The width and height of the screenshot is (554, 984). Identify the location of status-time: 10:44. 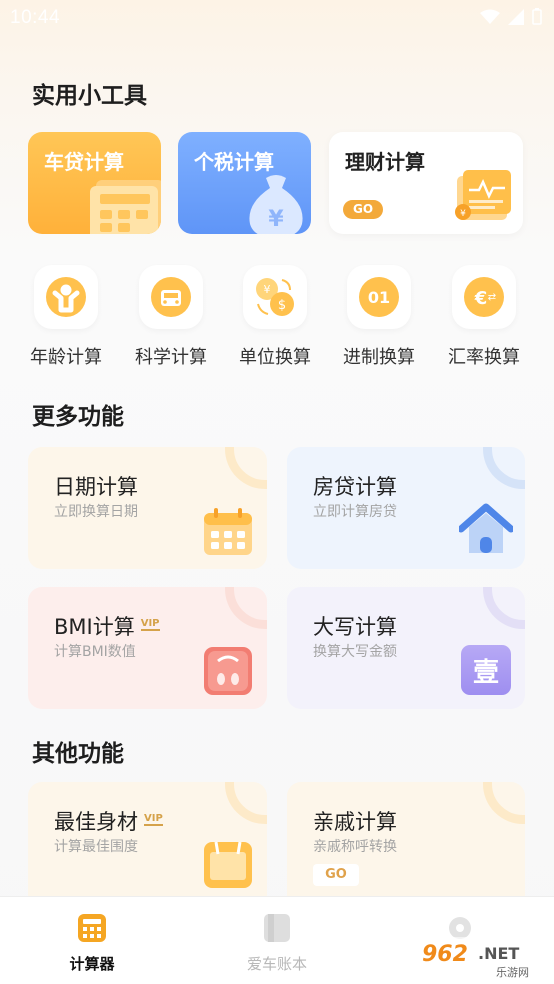
(35, 17).